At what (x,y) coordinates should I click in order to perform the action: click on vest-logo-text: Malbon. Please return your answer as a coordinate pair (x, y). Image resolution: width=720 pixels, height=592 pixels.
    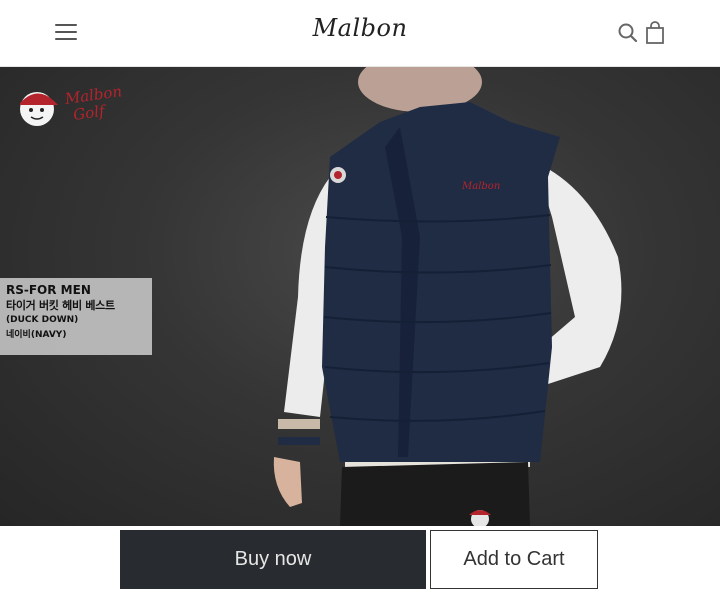
    Looking at the image, I should click on (480, 186).